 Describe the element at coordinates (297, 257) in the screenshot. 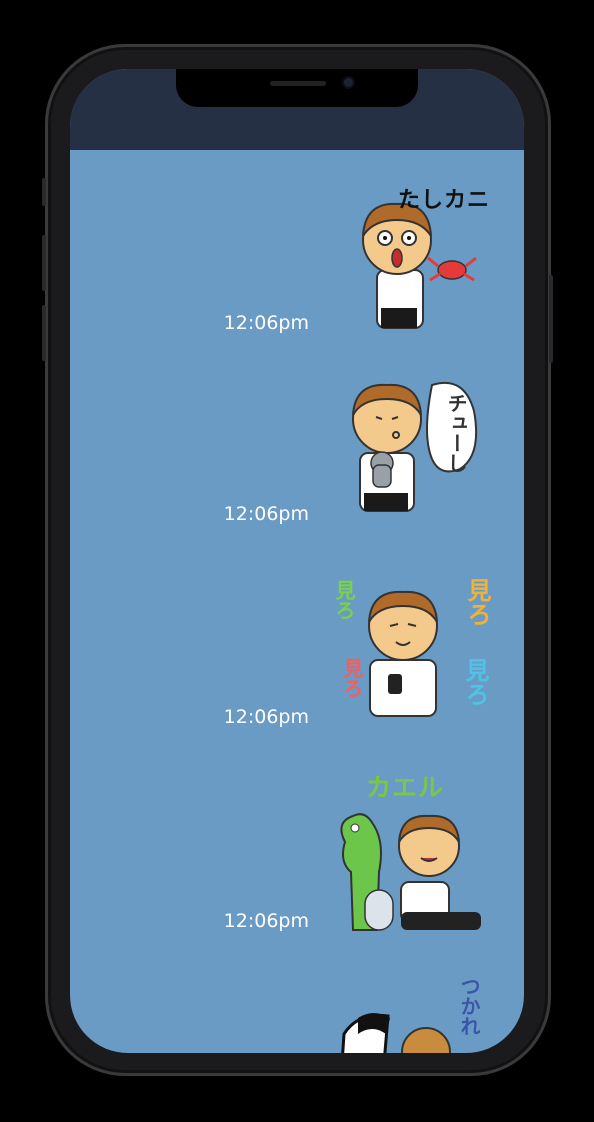

I see `chat-message: たしカニ 12:06pm` at that location.